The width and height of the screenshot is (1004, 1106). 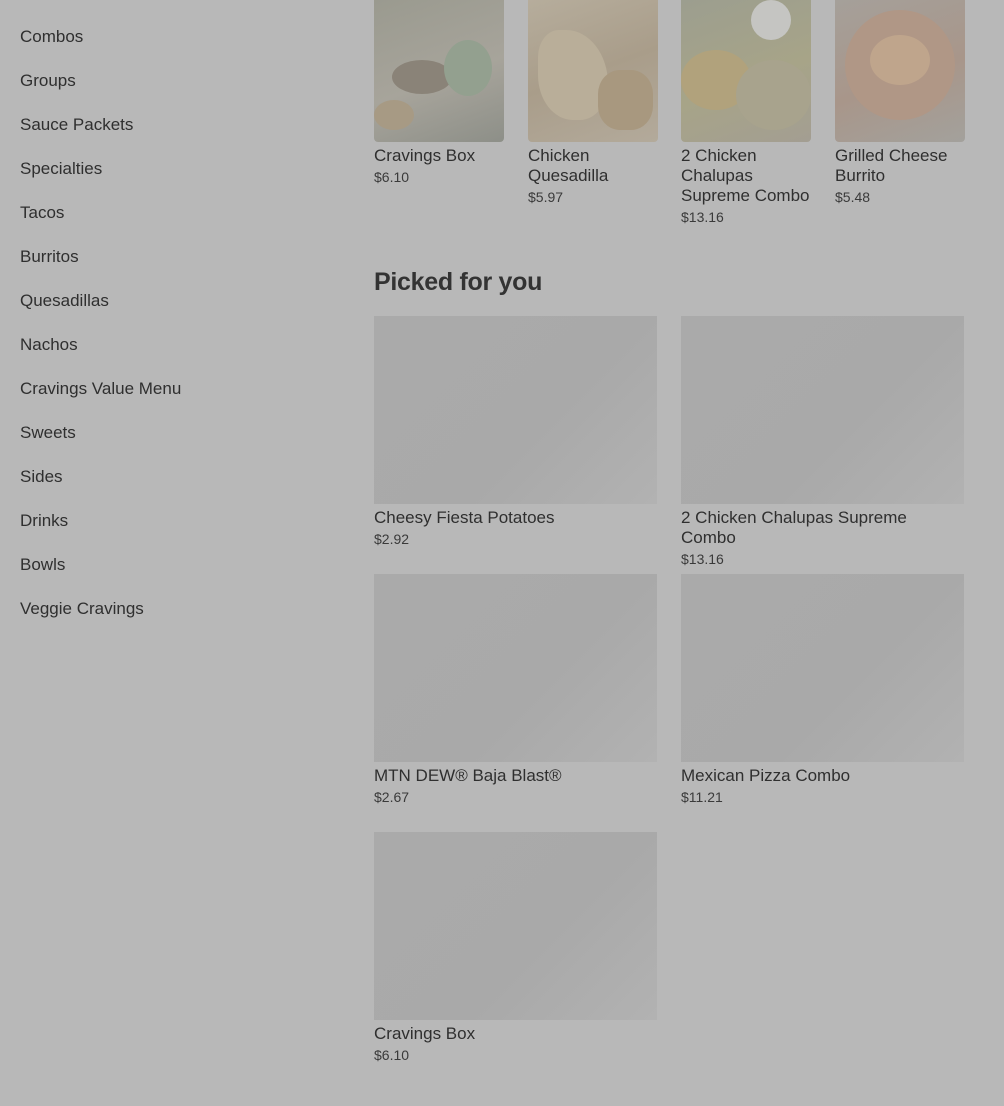 I want to click on menu-item-card: Chicken Quesadilla $5.97, so click(x=593, y=103).